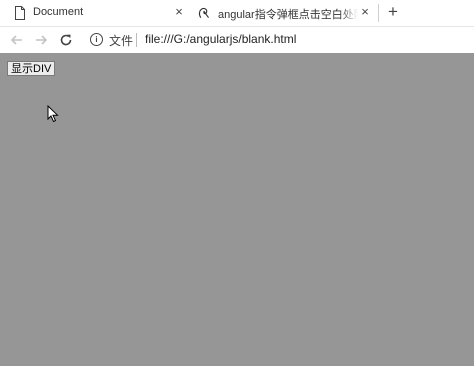 The height and width of the screenshot is (366, 474). What do you see at coordinates (58, 12) in the screenshot?
I see `tab-title: Document` at bounding box center [58, 12].